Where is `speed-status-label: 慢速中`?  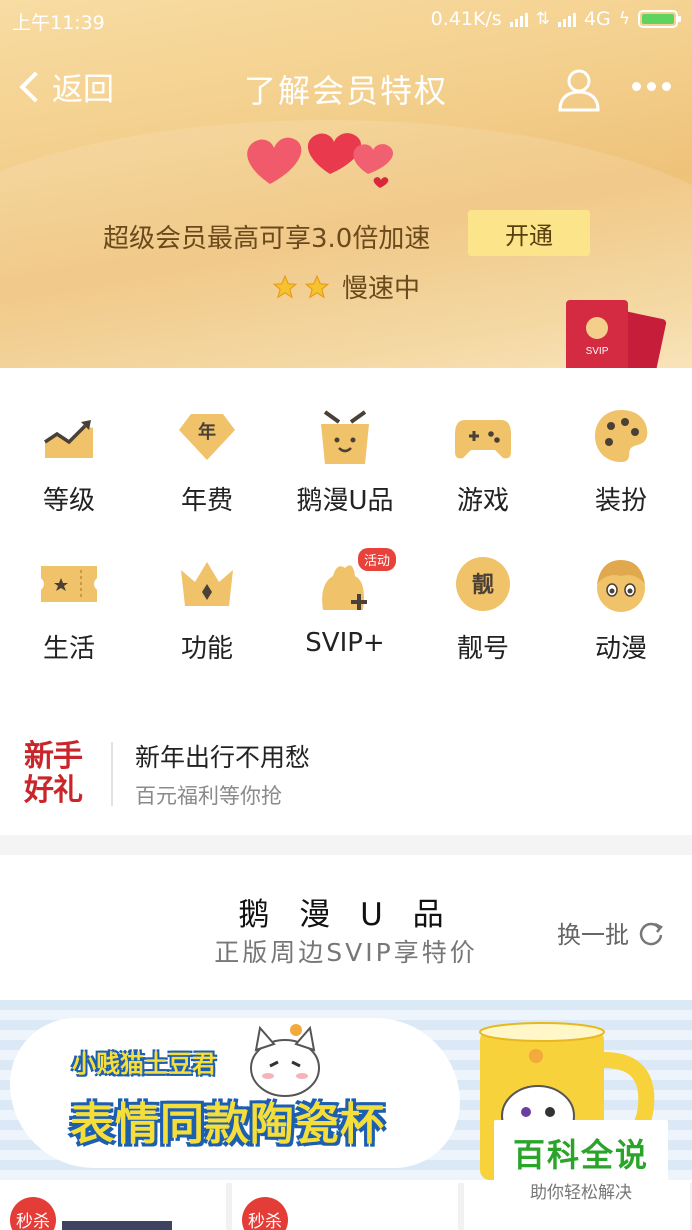 speed-status-label: 慢速中 is located at coordinates (381, 289).